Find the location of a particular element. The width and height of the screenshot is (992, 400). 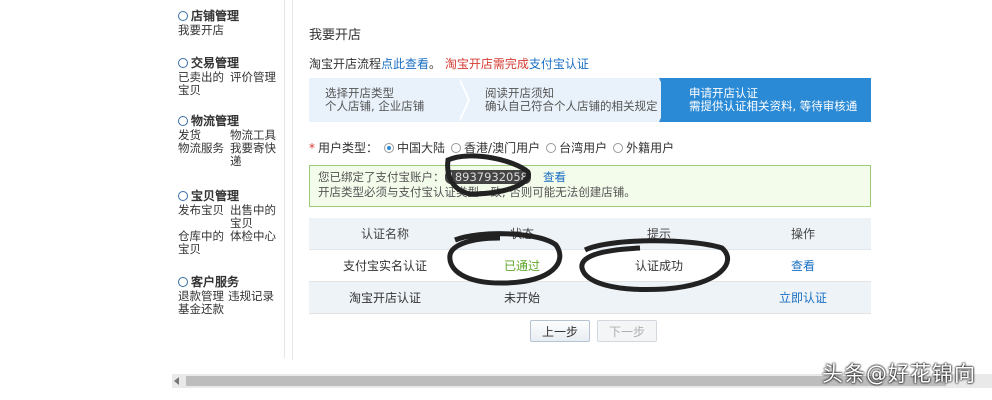

sidebar-link-logistics-service: 物流服务 is located at coordinates (202, 148).